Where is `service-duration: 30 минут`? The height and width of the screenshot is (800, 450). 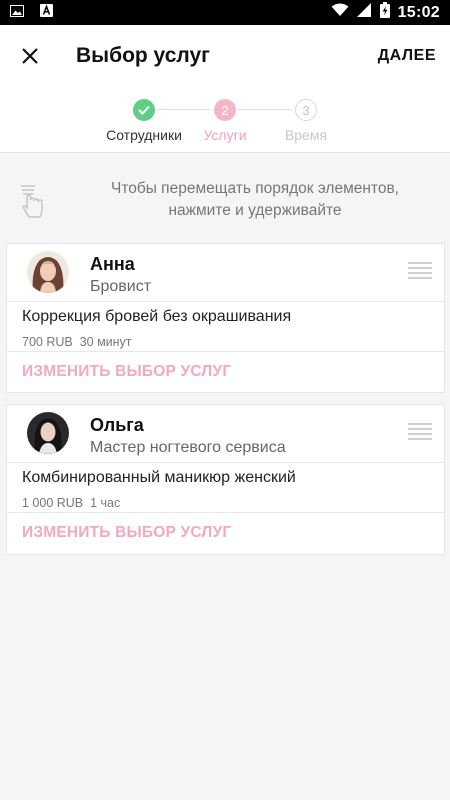
service-duration: 30 минут is located at coordinates (105, 342).